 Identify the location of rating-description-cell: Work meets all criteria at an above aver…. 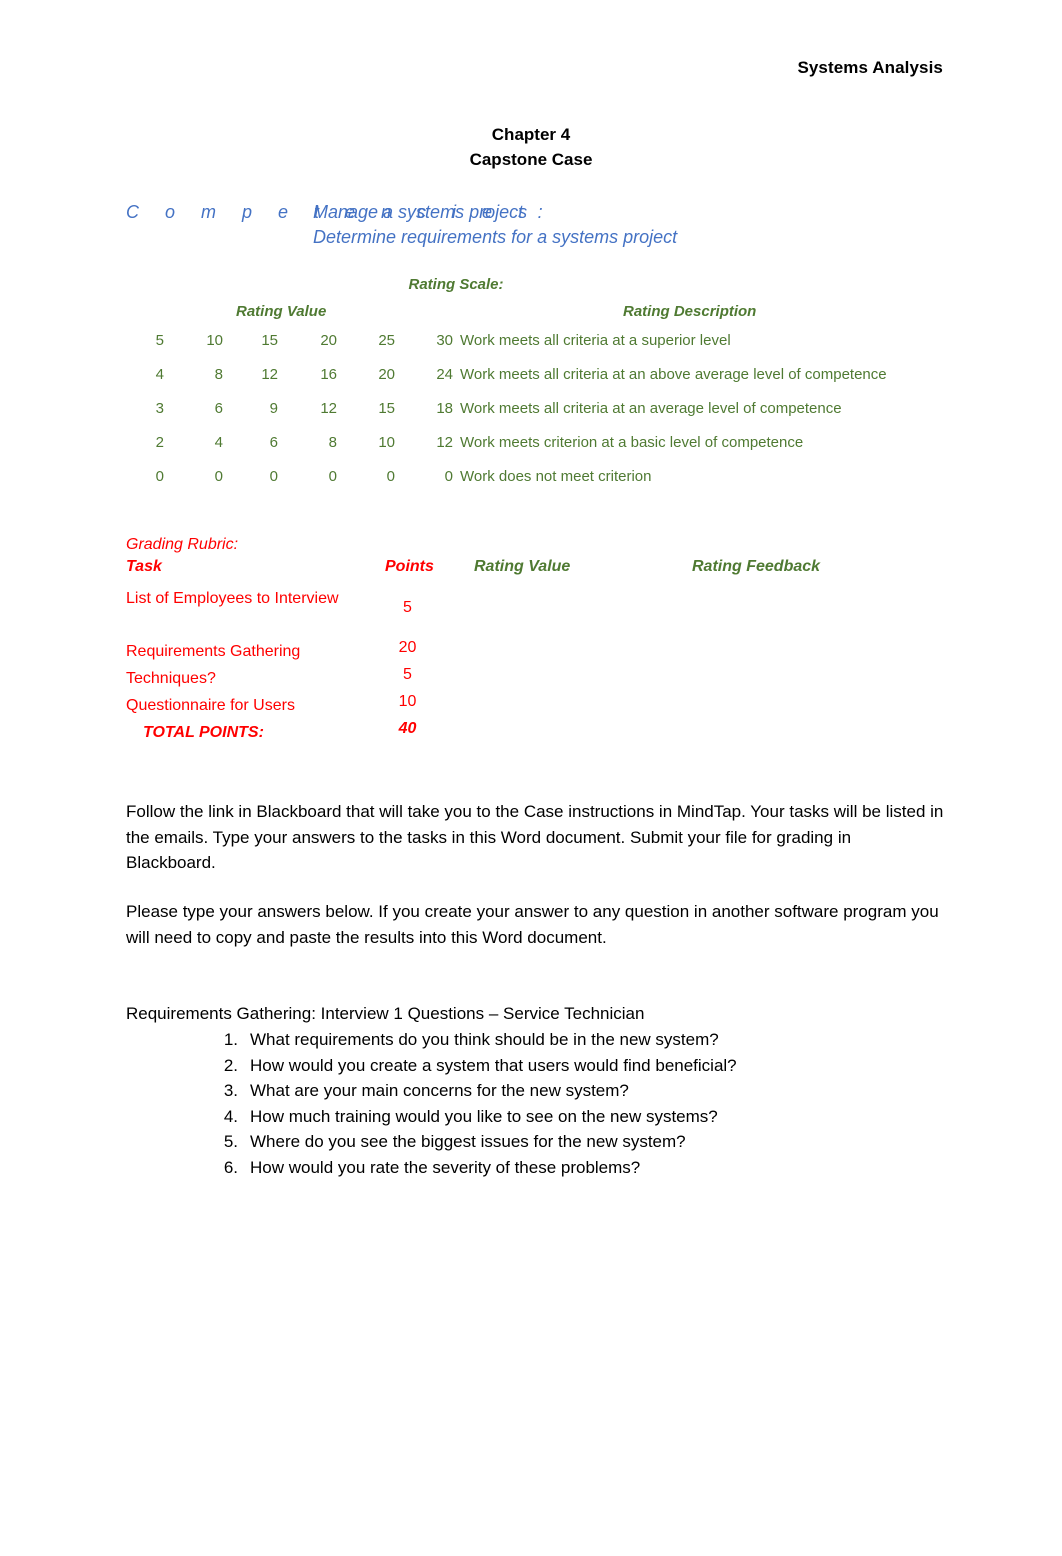
(673, 374).